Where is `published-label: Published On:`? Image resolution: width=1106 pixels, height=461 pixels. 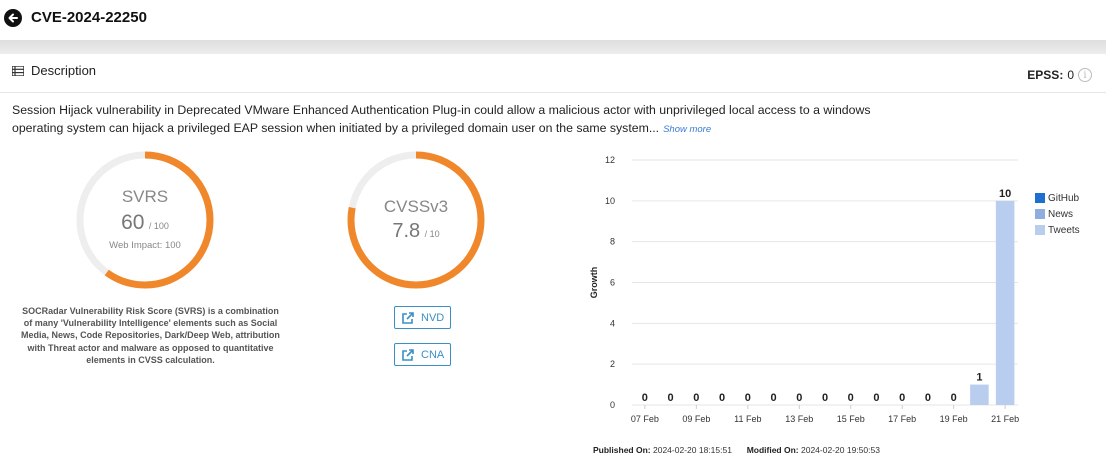 published-label: Published On: is located at coordinates (622, 450).